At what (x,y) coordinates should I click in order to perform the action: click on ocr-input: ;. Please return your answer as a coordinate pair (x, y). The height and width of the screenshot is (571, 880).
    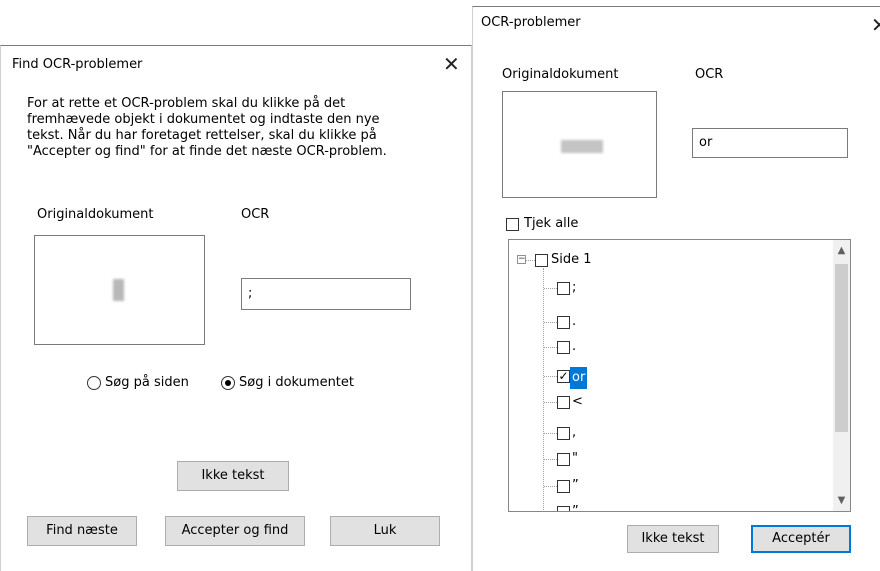
    Looking at the image, I should click on (326, 294).